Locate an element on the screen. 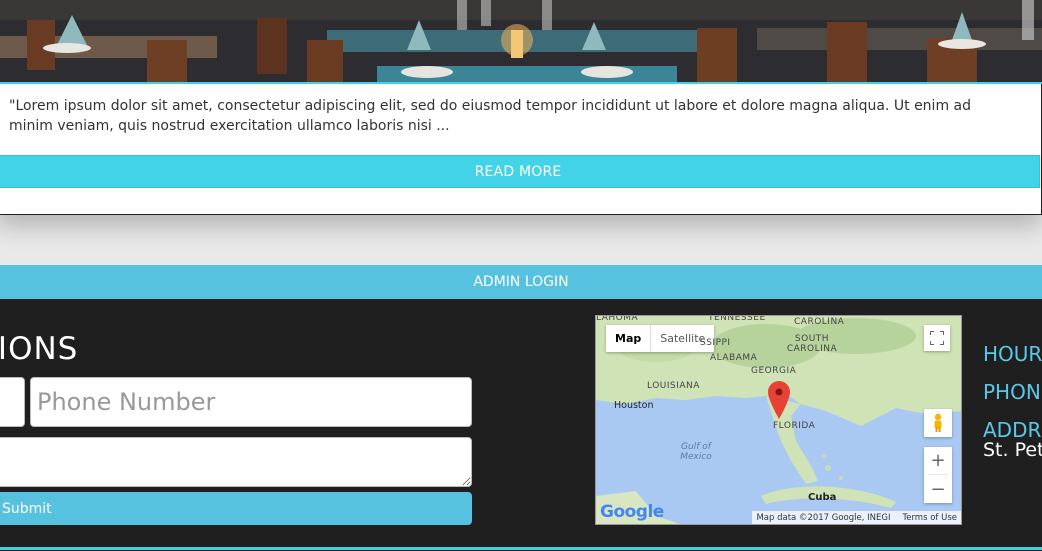 Image resolution: width=1042 pixels, height=551 pixels. submit-button: Submit is located at coordinates (236, 508).